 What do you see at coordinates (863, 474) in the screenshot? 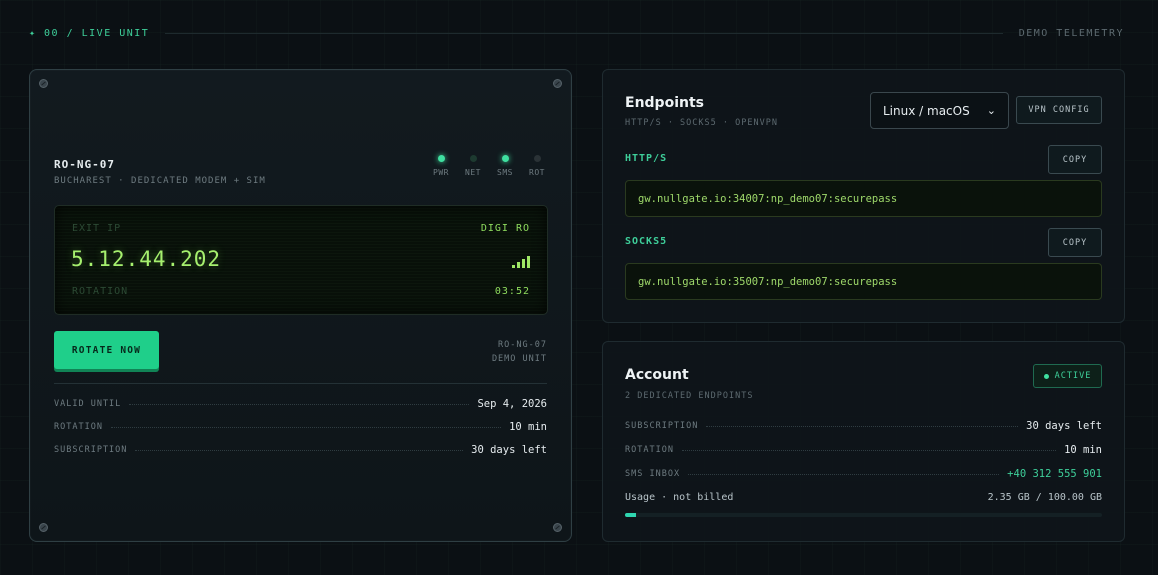
I see `account-row-sms-inbox: SMS INBOX +40 312 555 901` at bounding box center [863, 474].